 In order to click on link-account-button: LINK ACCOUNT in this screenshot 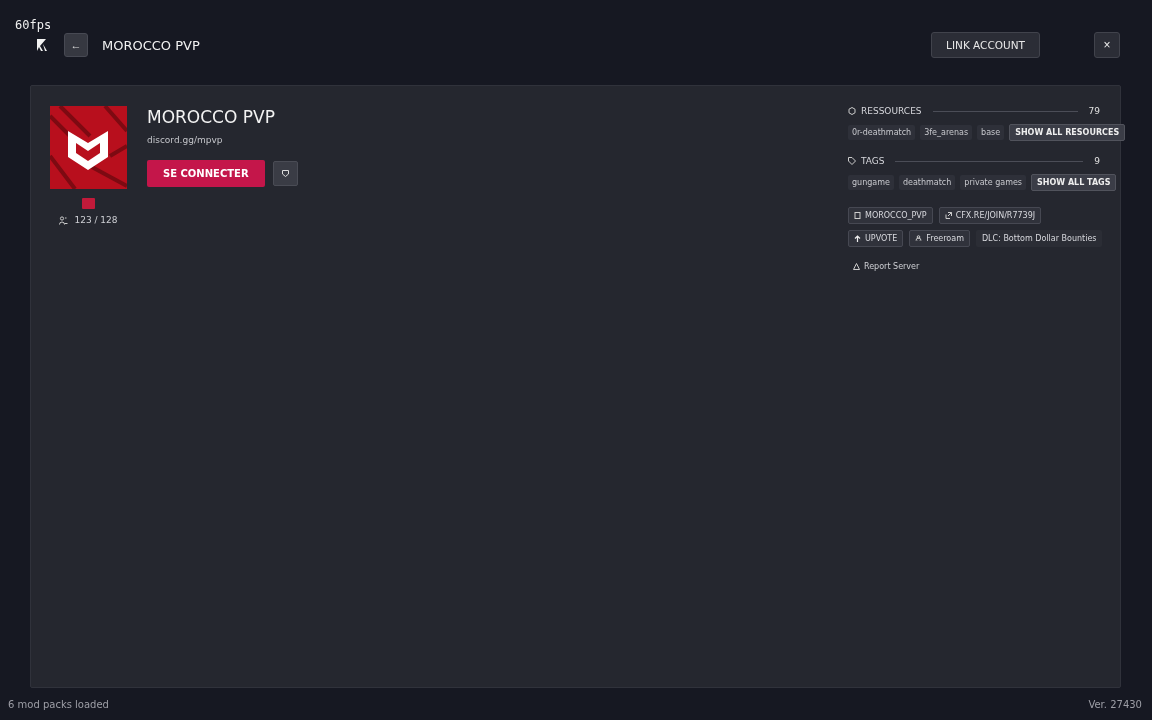, I will do `click(985, 45)`.